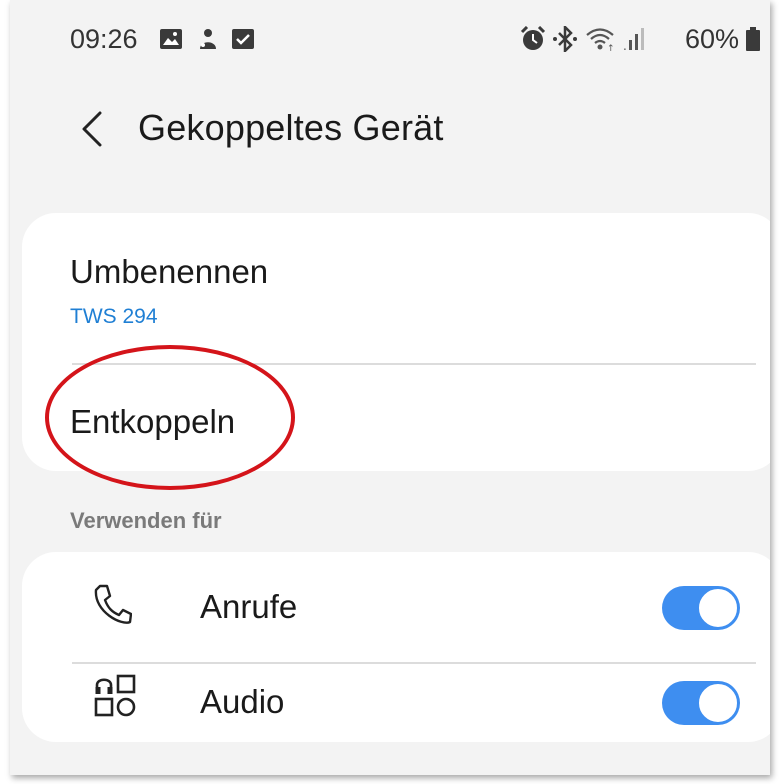  I want to click on calls-row: Anrufe, so click(396, 607).